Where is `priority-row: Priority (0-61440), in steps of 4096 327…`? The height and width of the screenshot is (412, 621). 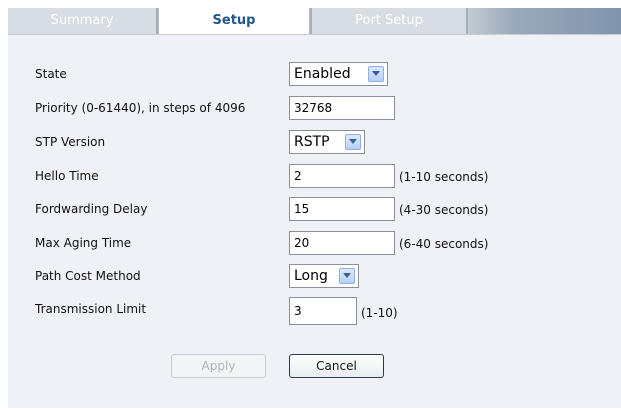 priority-row: Priority (0-61440), in steps of 4096 327… is located at coordinates (314, 109).